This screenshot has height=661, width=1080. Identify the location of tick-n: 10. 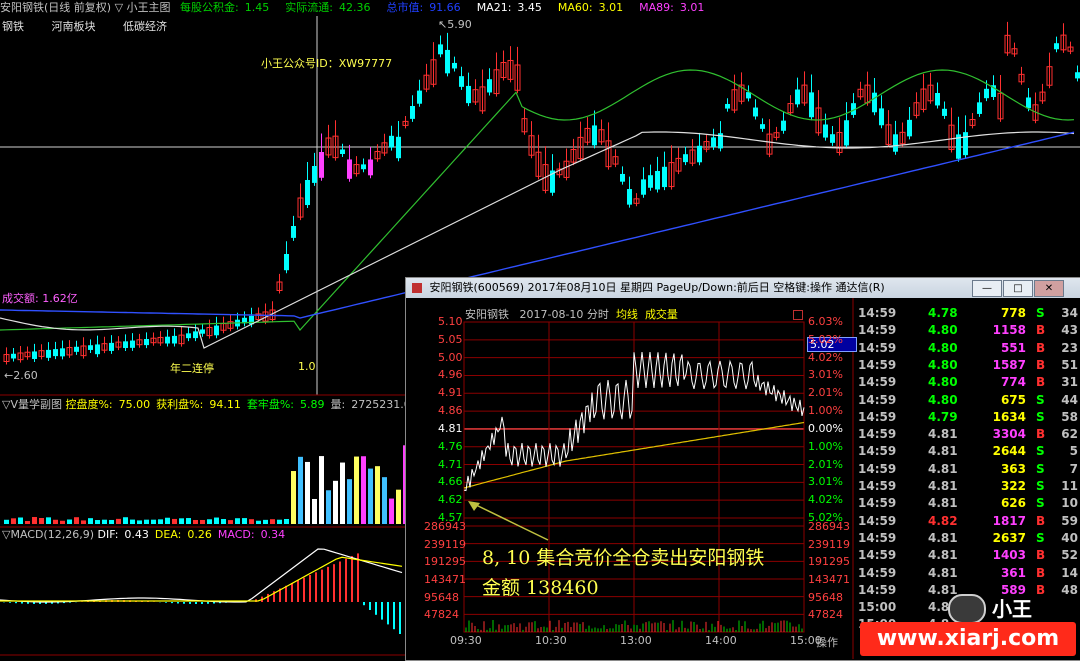
(1069, 503).